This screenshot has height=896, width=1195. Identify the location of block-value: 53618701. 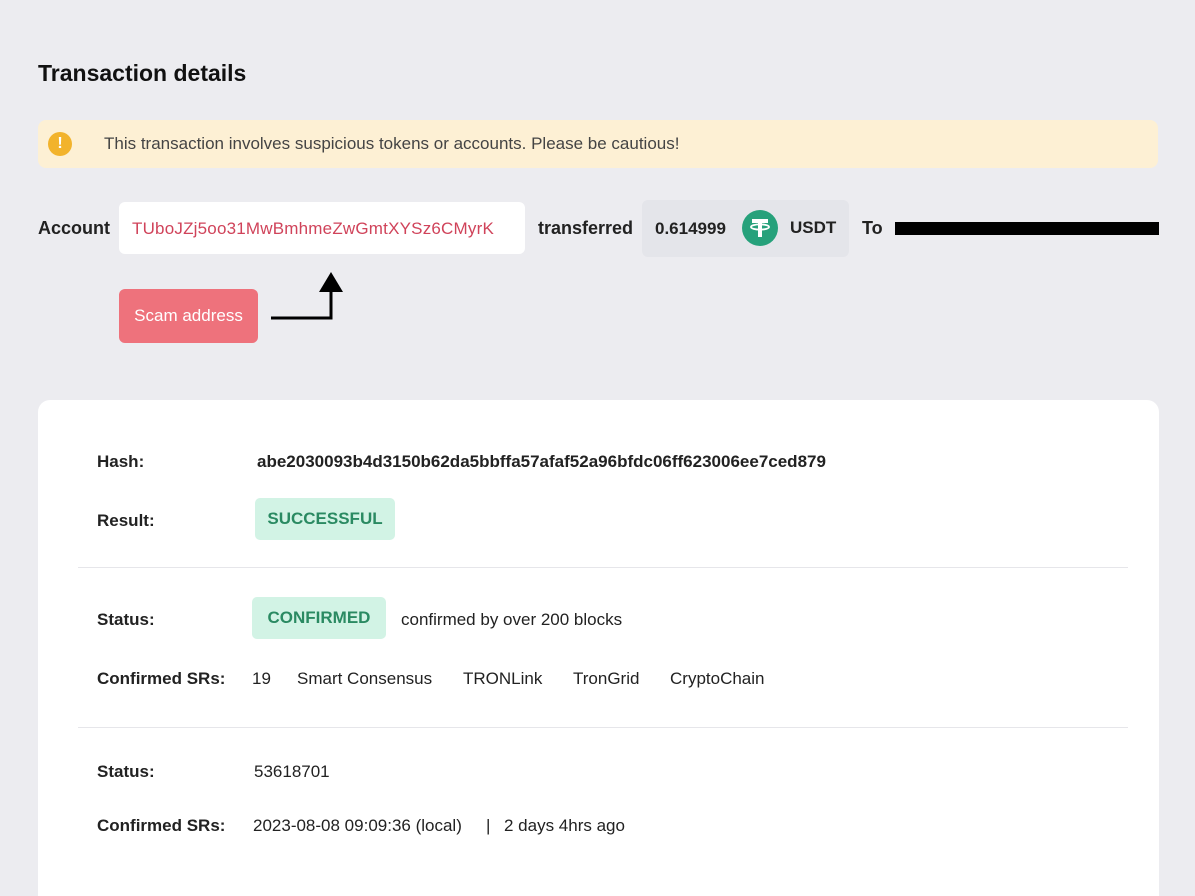
(292, 772).